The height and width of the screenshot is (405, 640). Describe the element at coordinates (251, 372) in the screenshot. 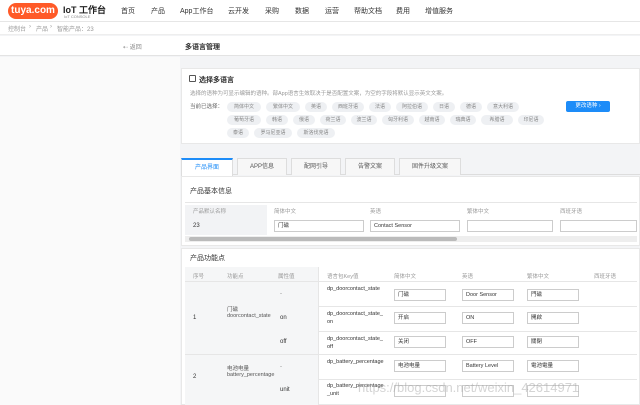

I see `function-name: 电池电量 battery_percentage` at that location.